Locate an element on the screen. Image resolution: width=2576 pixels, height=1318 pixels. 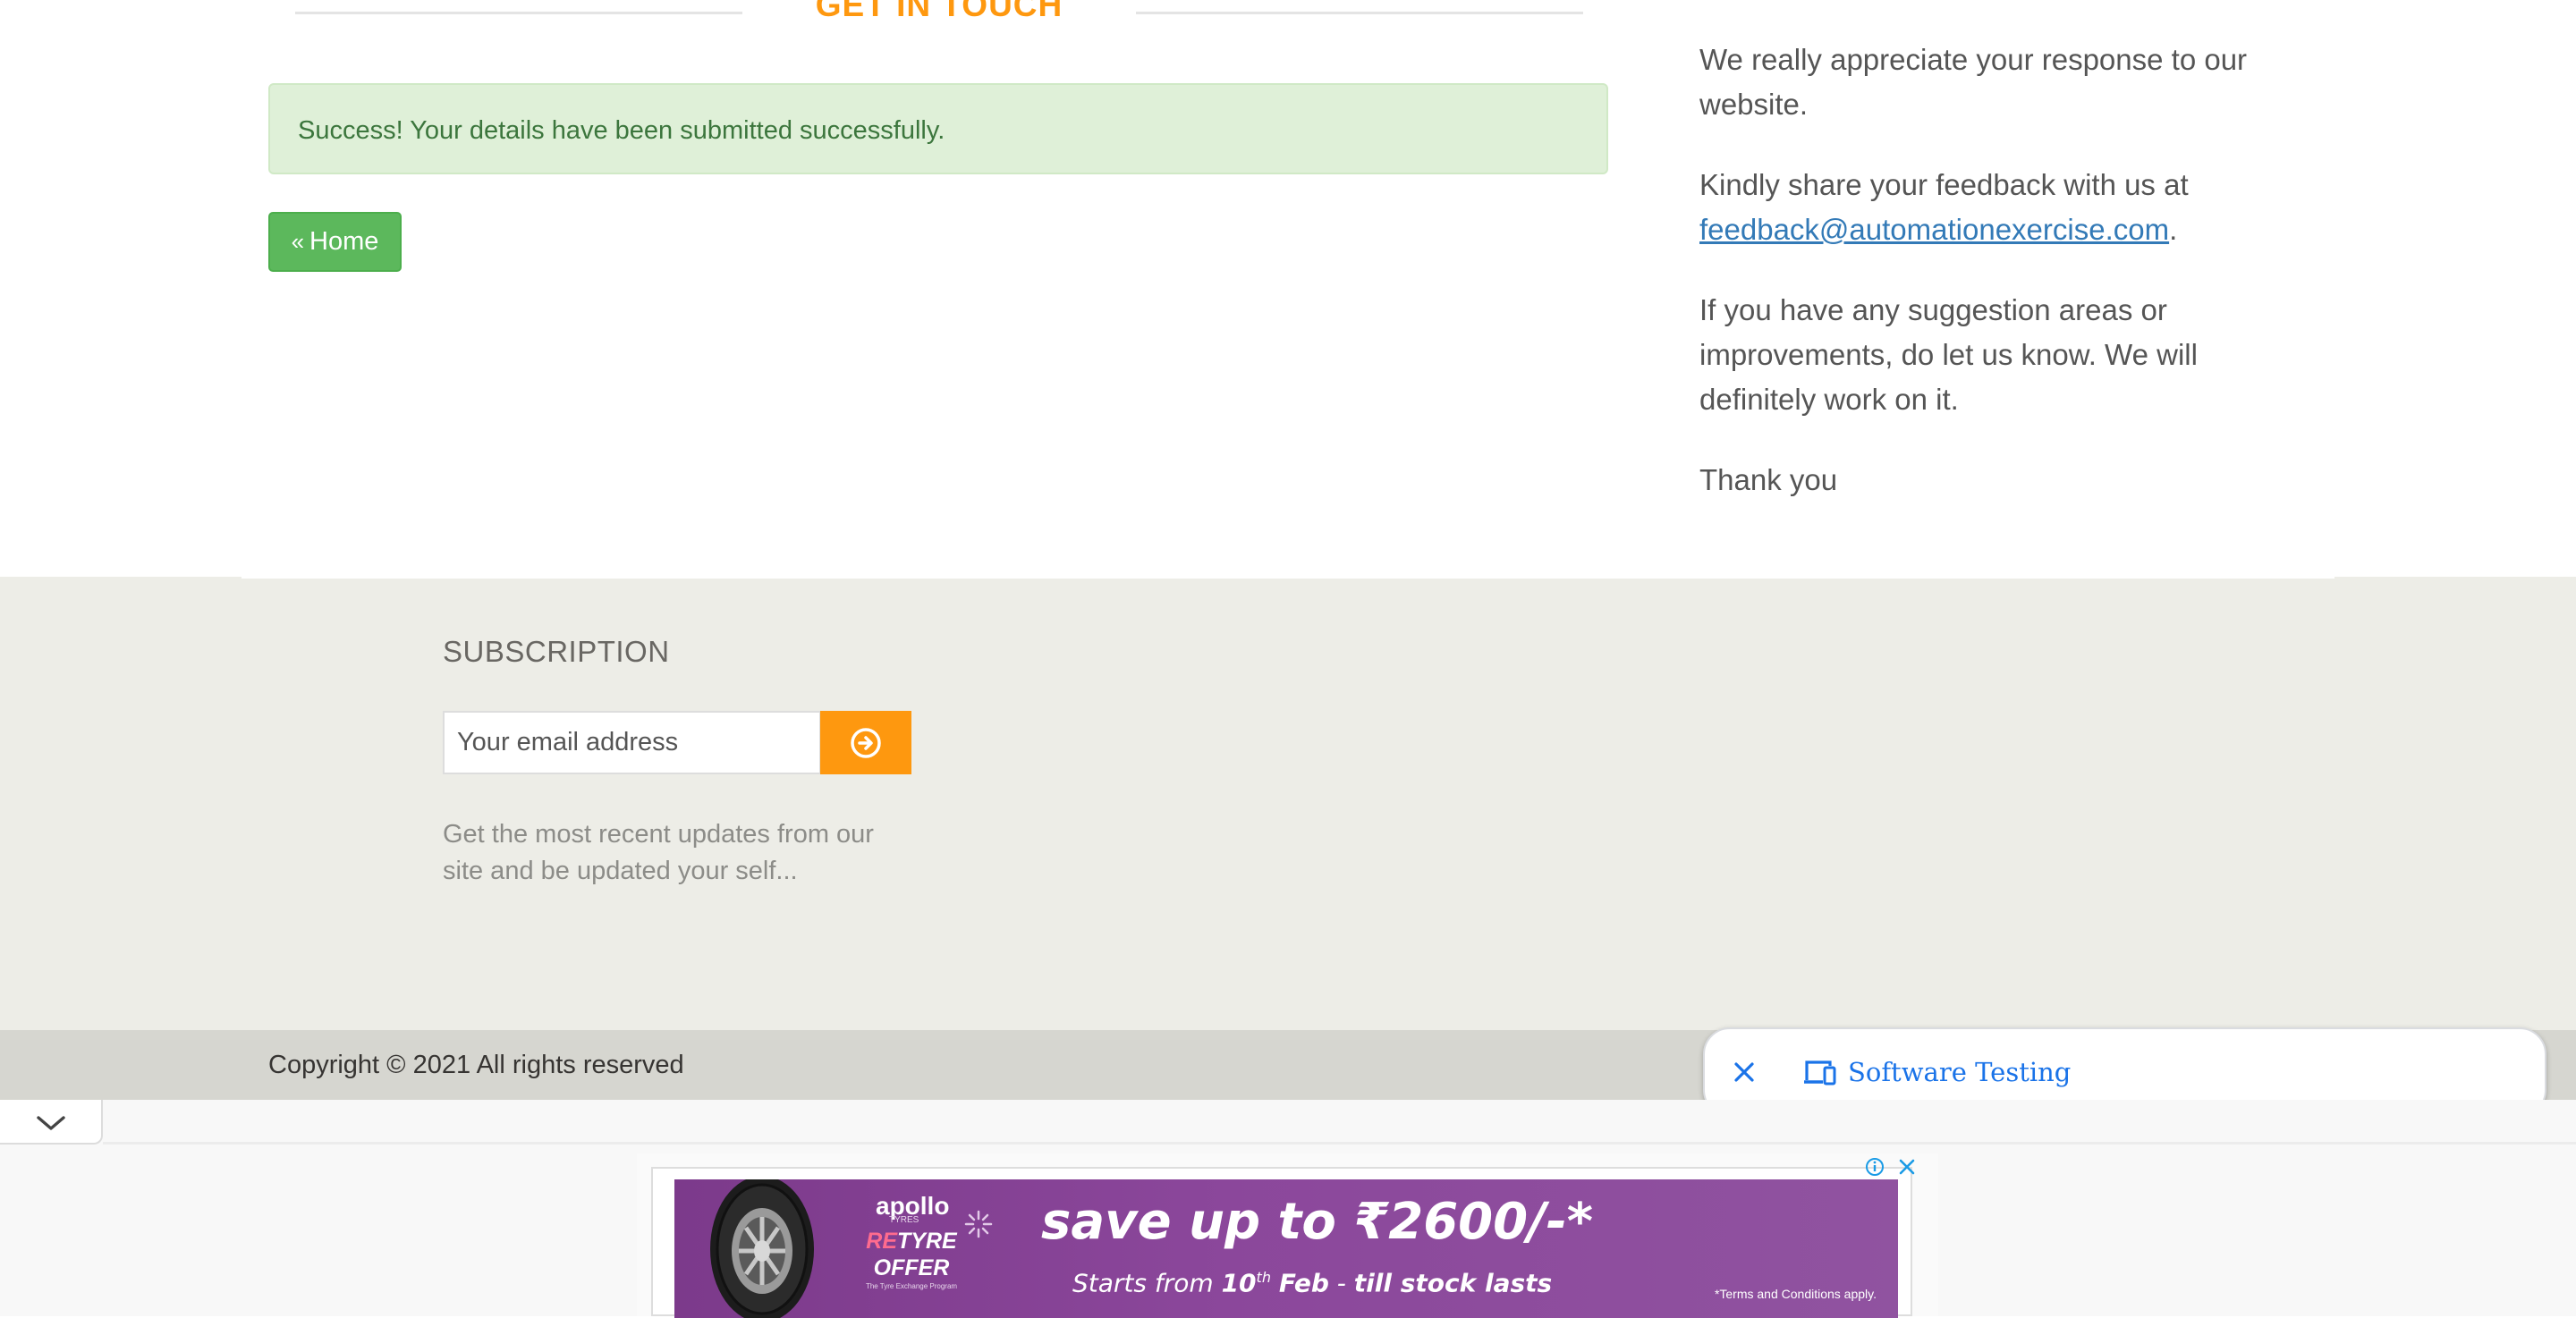
ad-offer-line-1: RETYRE is located at coordinates (911, 1242).